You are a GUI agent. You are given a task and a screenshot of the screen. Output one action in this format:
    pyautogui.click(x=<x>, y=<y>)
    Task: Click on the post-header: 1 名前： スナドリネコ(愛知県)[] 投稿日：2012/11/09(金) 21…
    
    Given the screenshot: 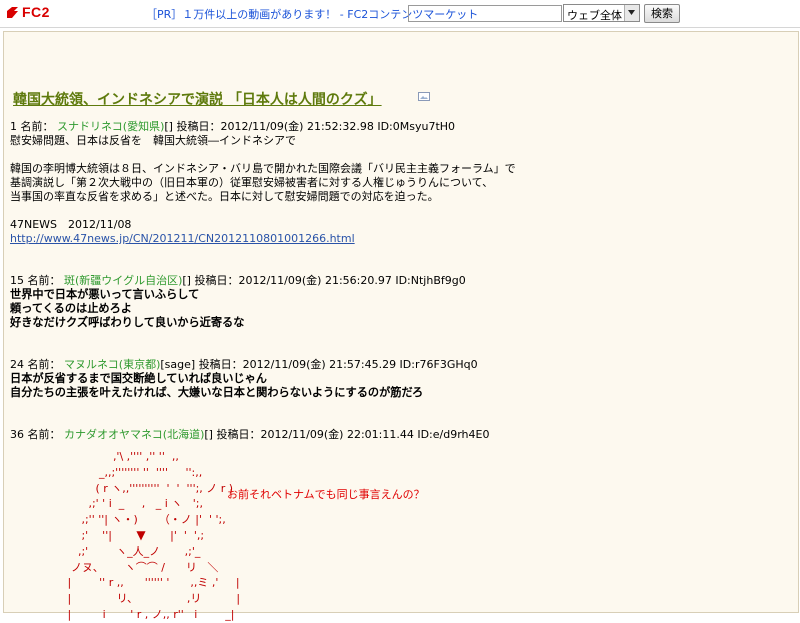 What is the action you would take?
    pyautogui.click(x=232, y=127)
    